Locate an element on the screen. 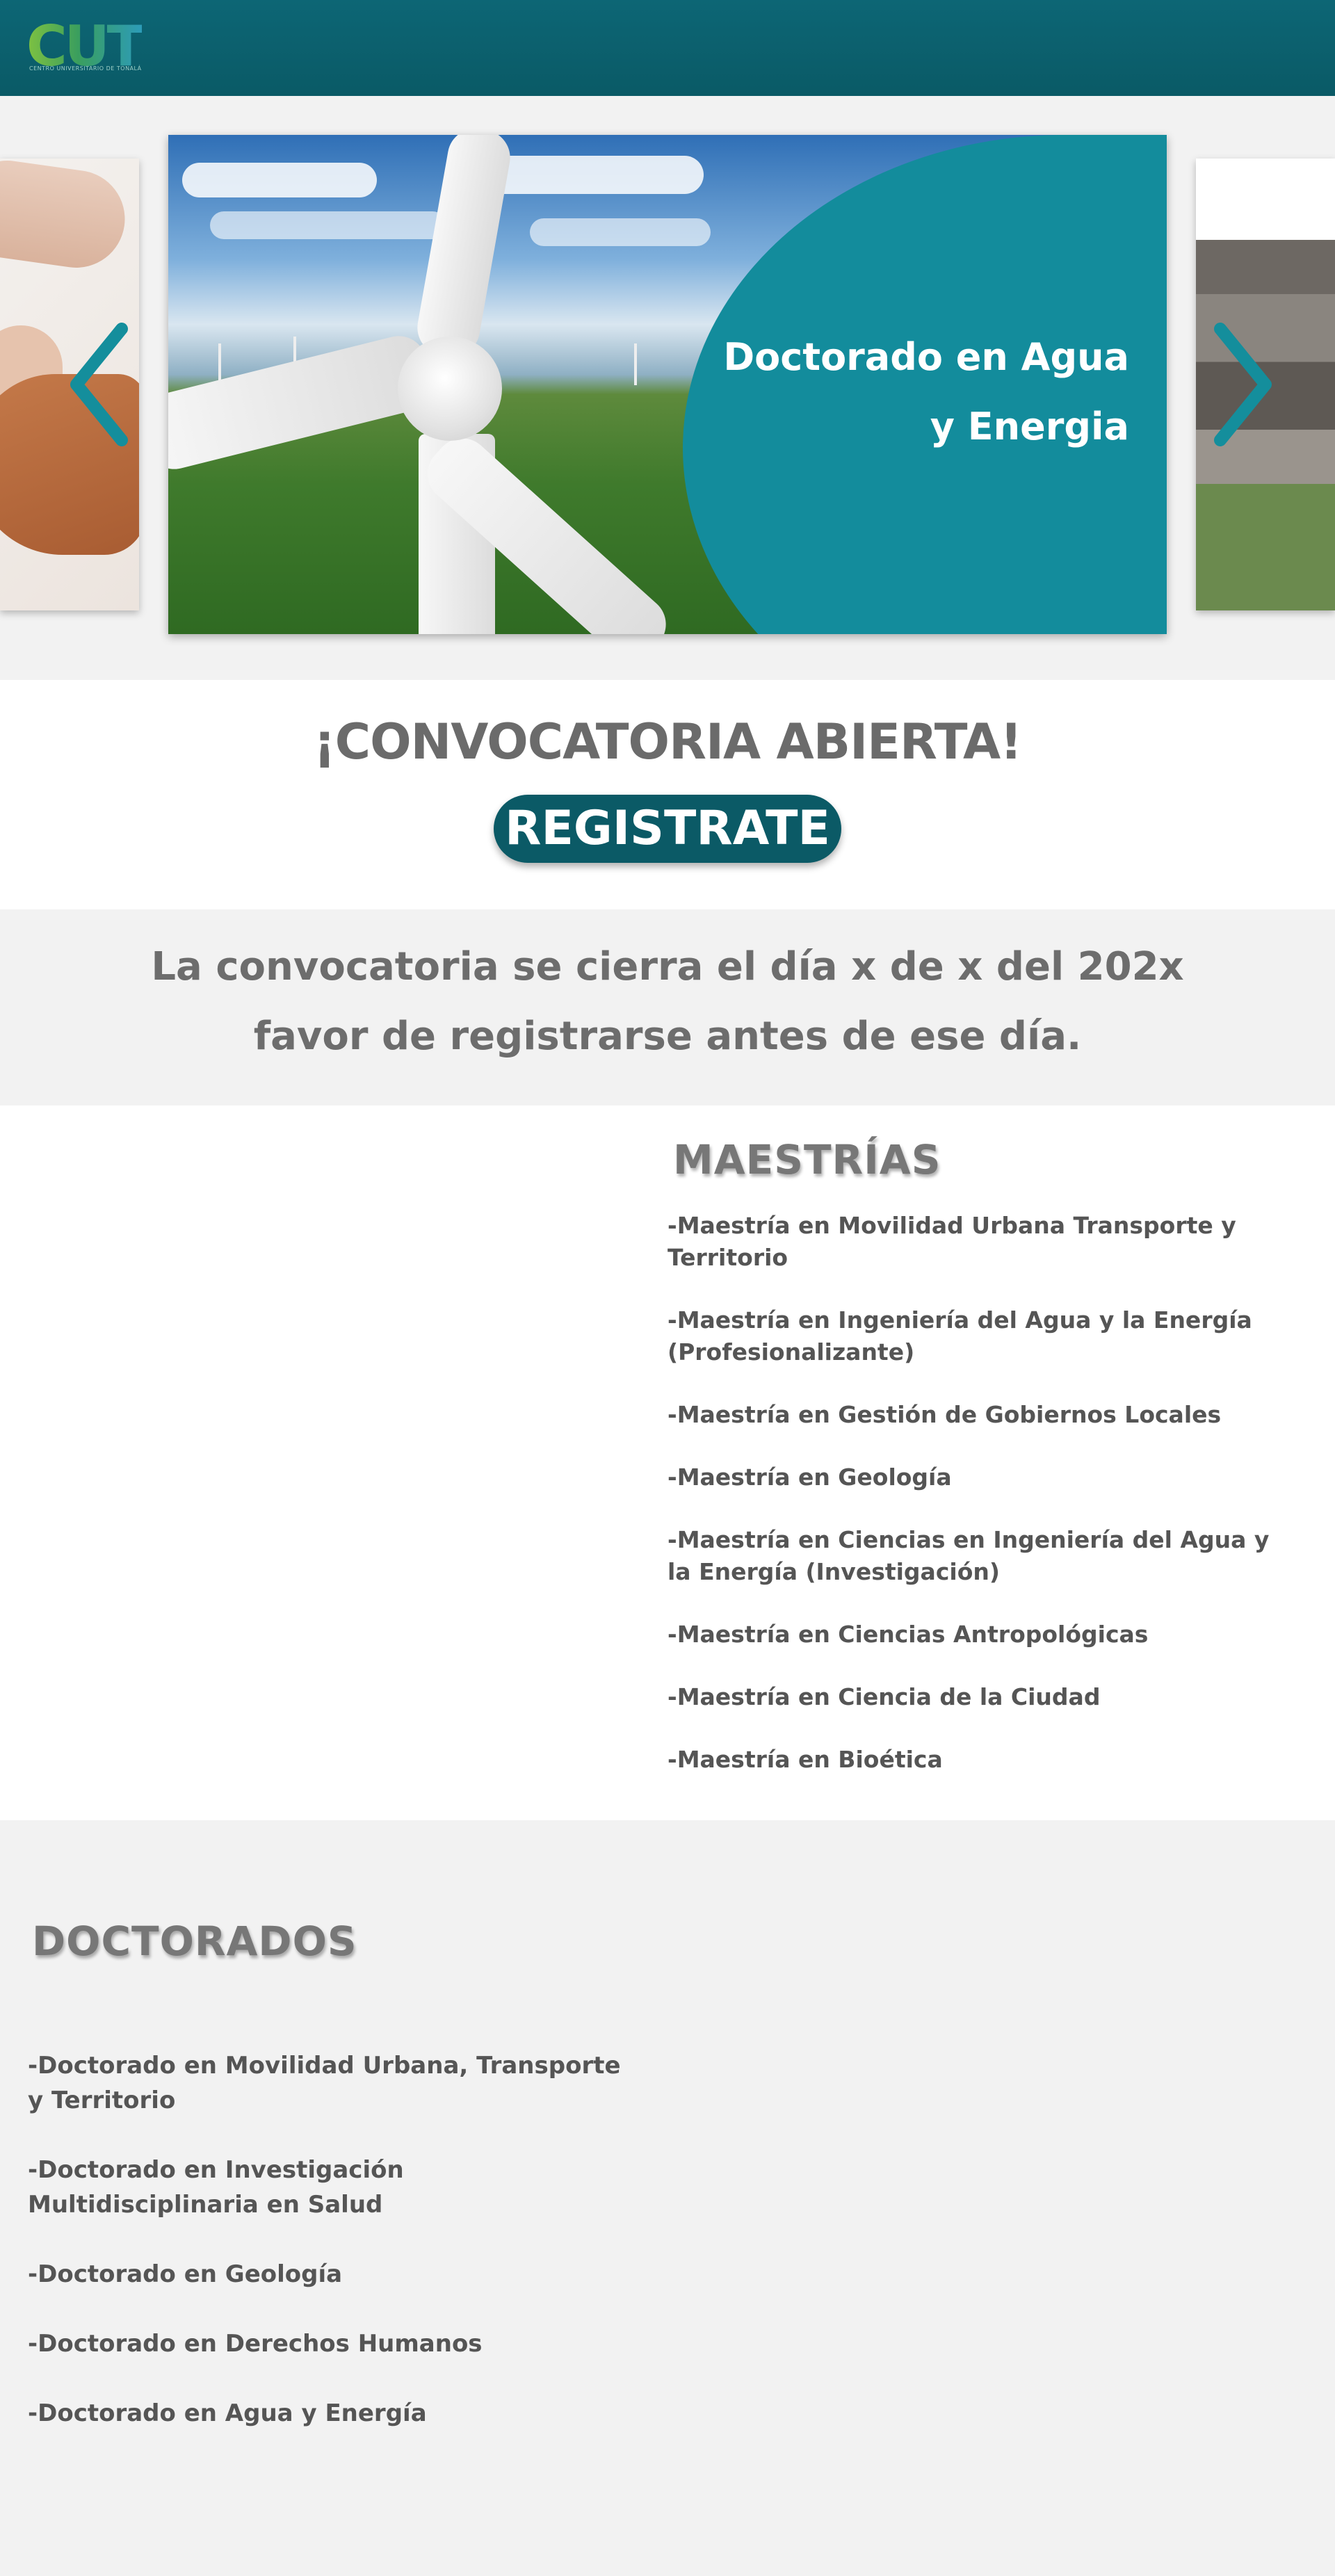  maestria-item: -Maestría en Ciencias Antropológicas is located at coordinates (973, 1635).